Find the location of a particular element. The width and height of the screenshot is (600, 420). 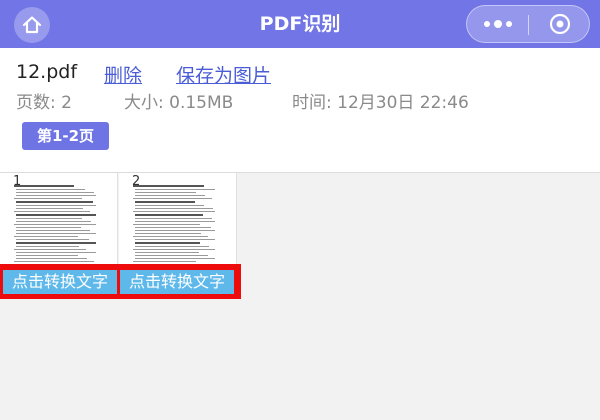

page-thumbnail-1: 1 is located at coordinates (59, 222).